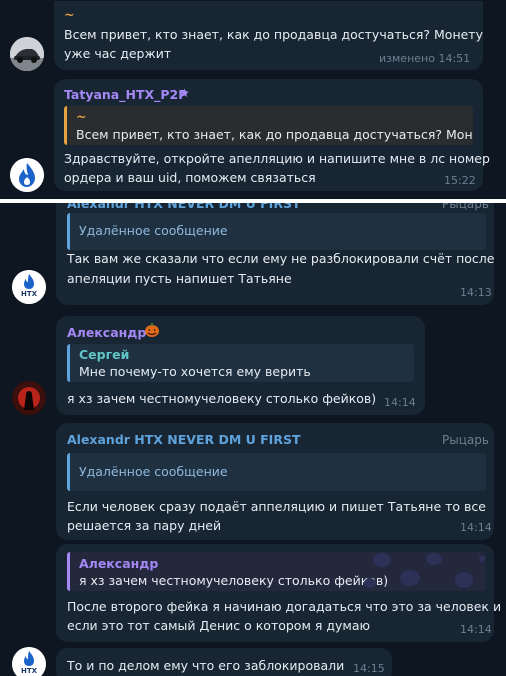  What do you see at coordinates (29, 398) in the screenshot?
I see `user-avatar-dark` at bounding box center [29, 398].